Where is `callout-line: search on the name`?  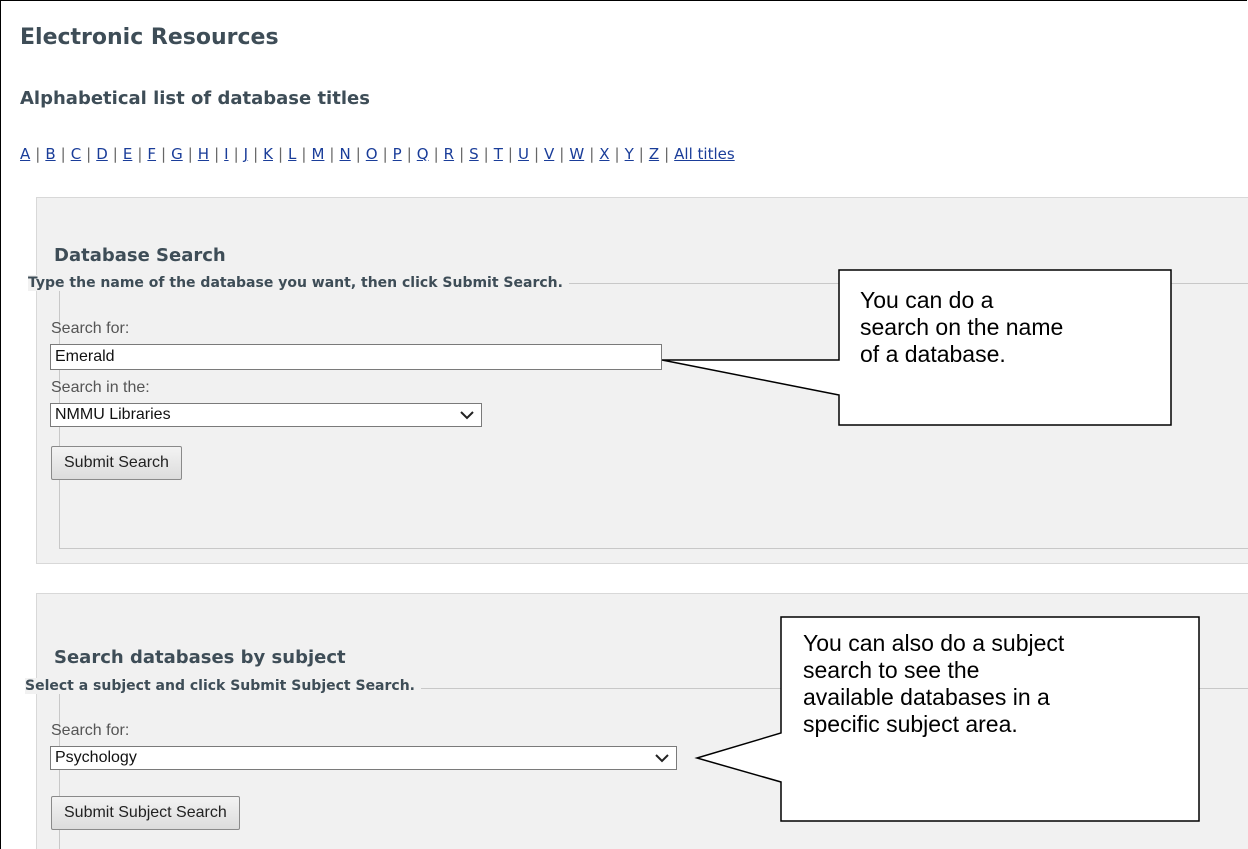
callout-line: search on the name is located at coordinates (962, 327).